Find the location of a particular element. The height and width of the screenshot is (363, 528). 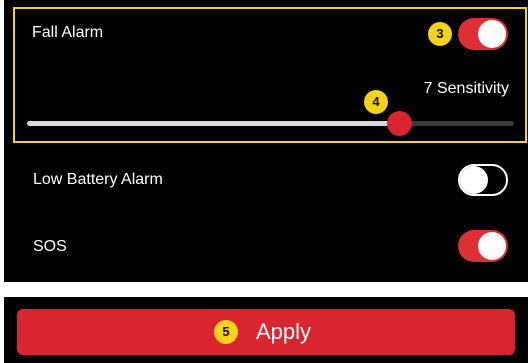

step-5-badge: 5 is located at coordinates (226, 332).